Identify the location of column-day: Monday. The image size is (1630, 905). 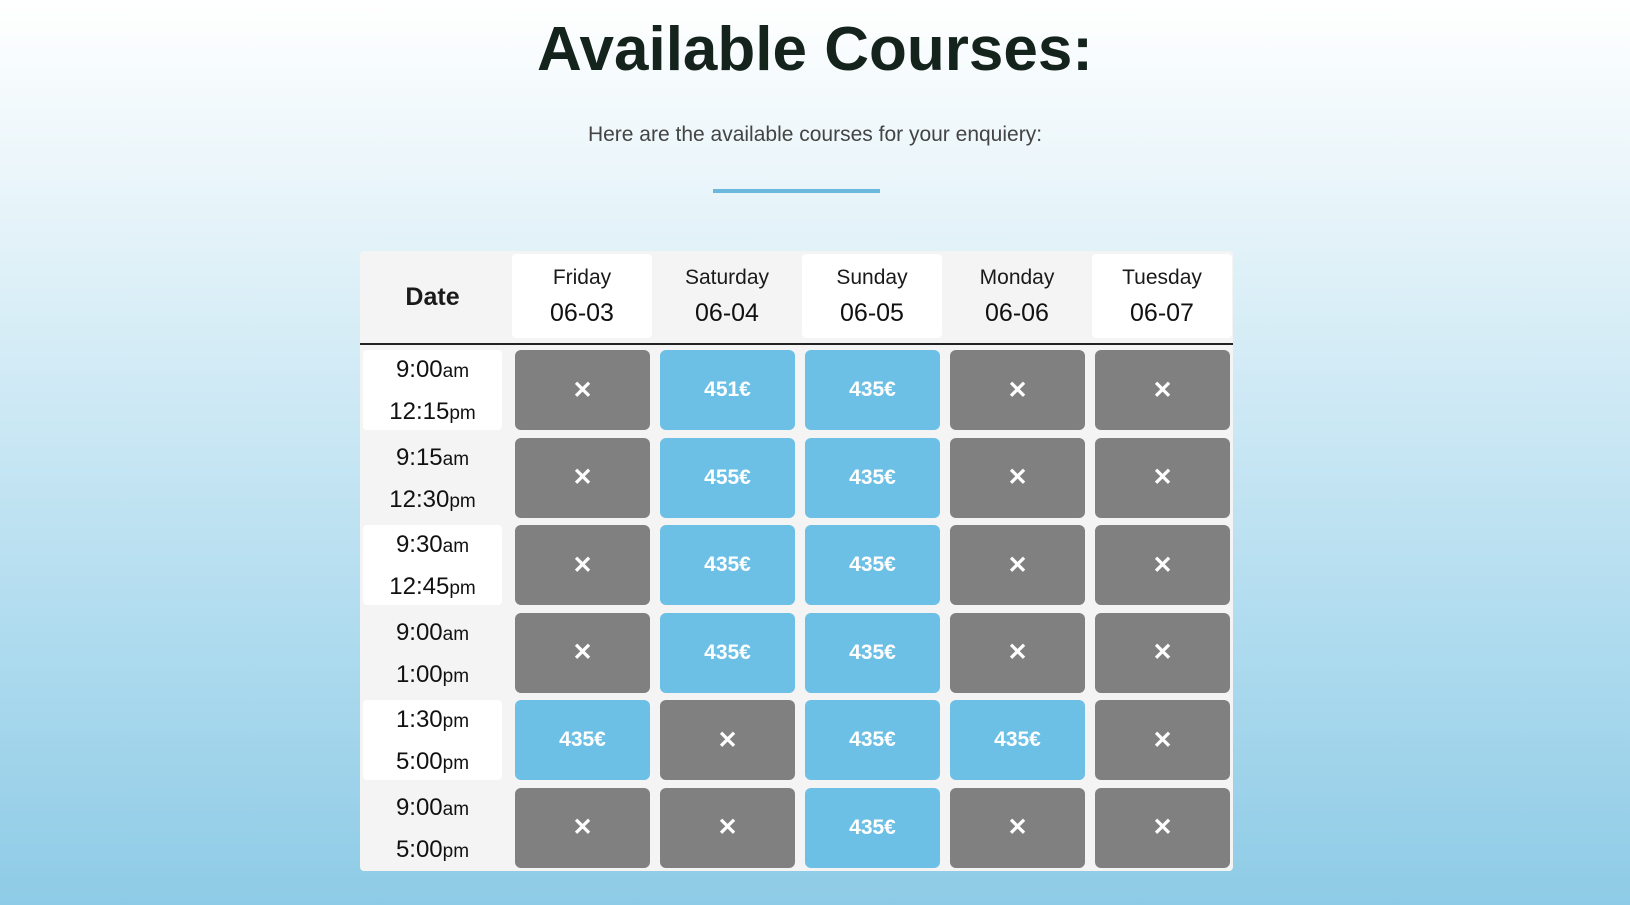
(1017, 277).